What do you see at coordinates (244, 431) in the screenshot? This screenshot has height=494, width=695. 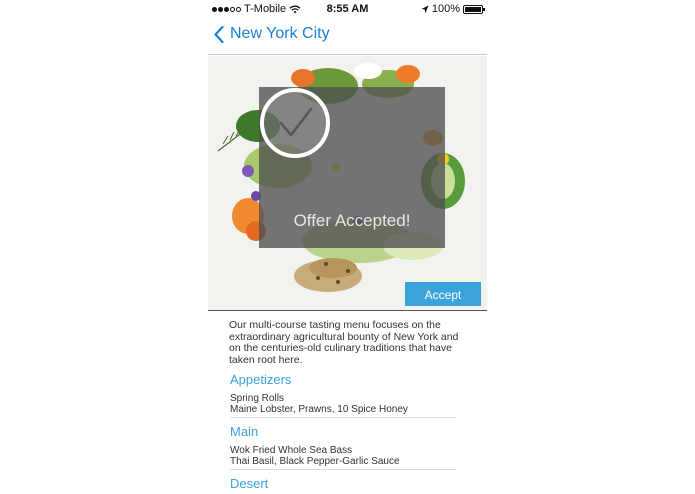 I see `section-title-main: Main` at bounding box center [244, 431].